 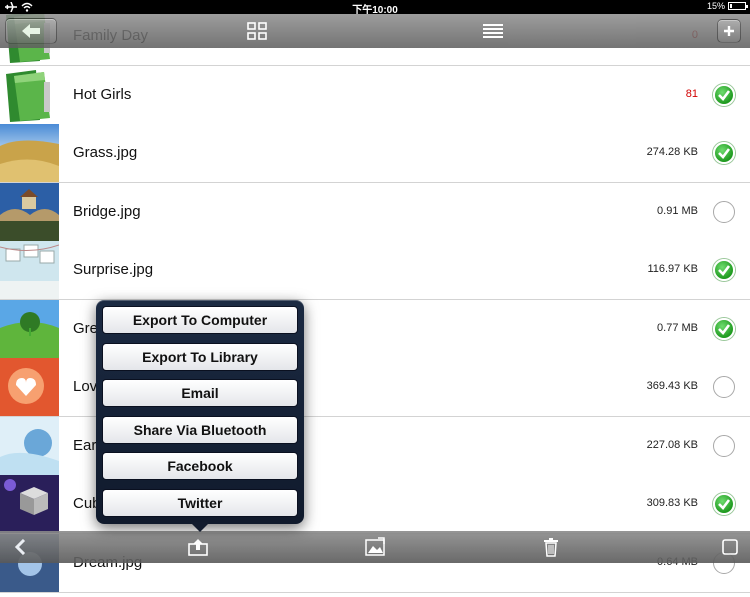 I want to click on email-button: Email, so click(x=200, y=393).